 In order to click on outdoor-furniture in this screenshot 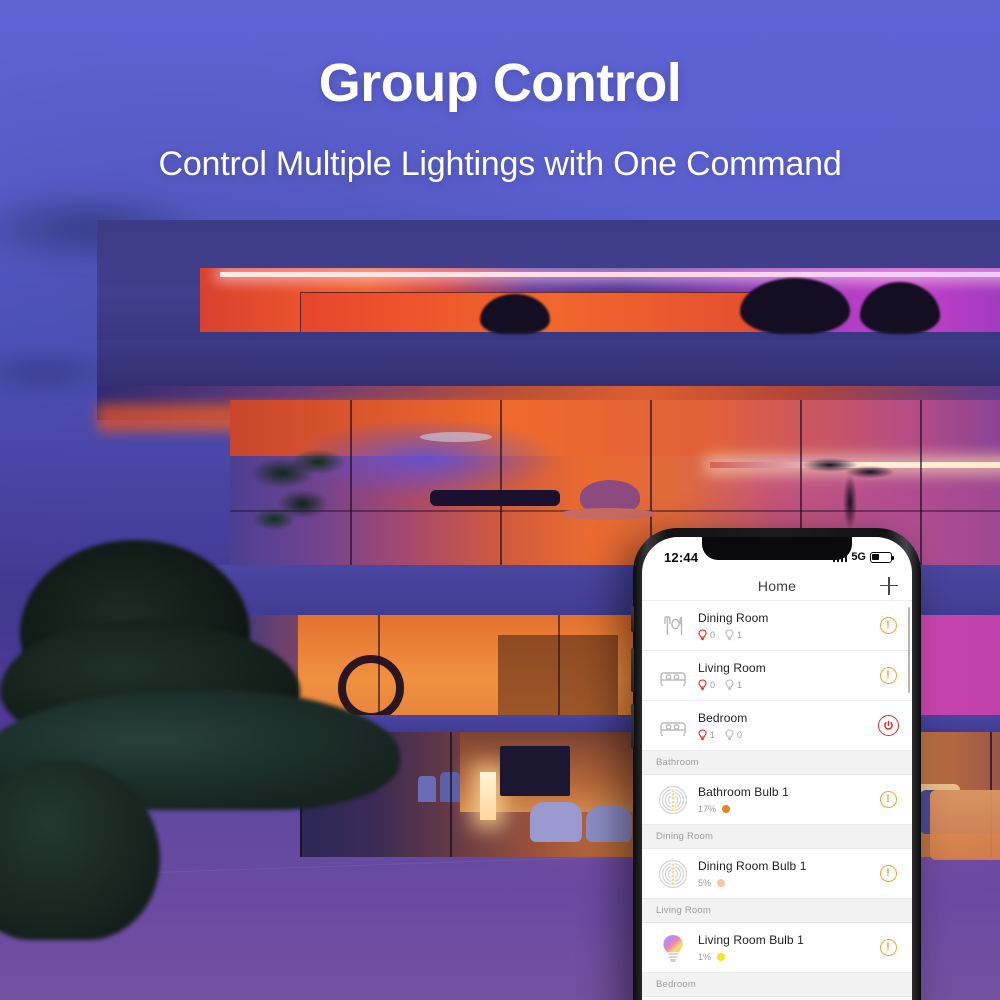, I will do `click(965, 825)`.